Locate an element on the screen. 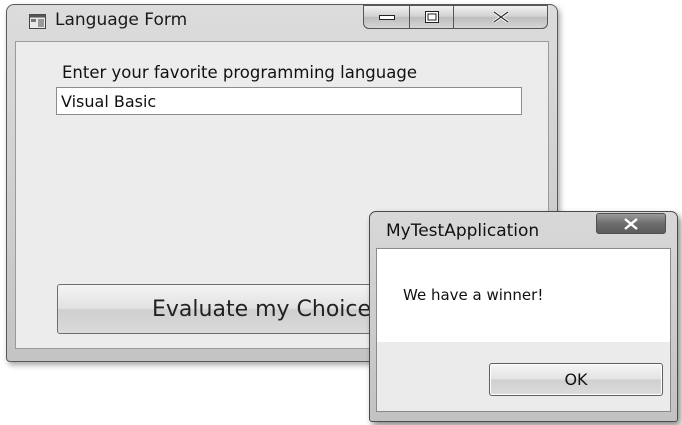  form-window-icon is located at coordinates (37, 21).